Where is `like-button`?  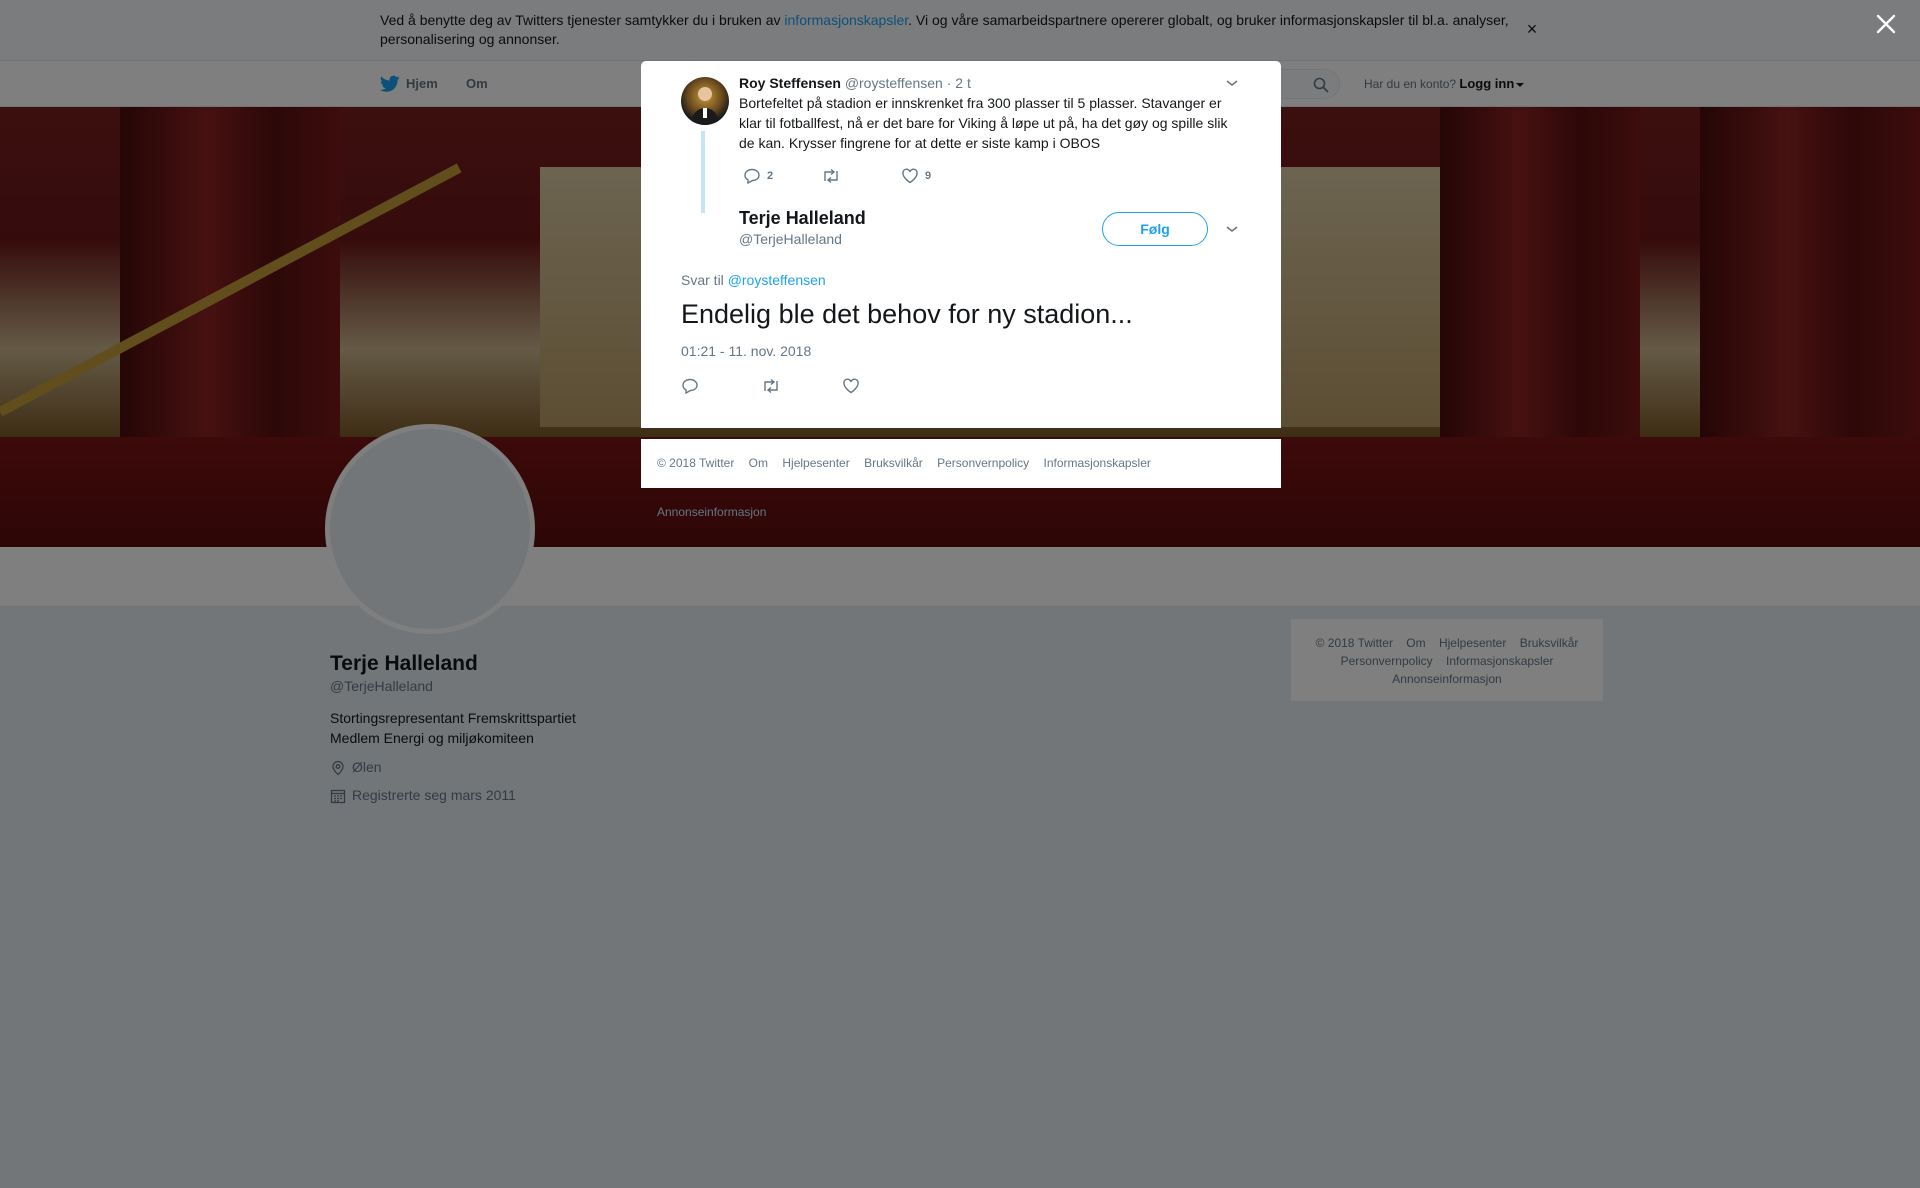 like-button is located at coordinates (851, 386).